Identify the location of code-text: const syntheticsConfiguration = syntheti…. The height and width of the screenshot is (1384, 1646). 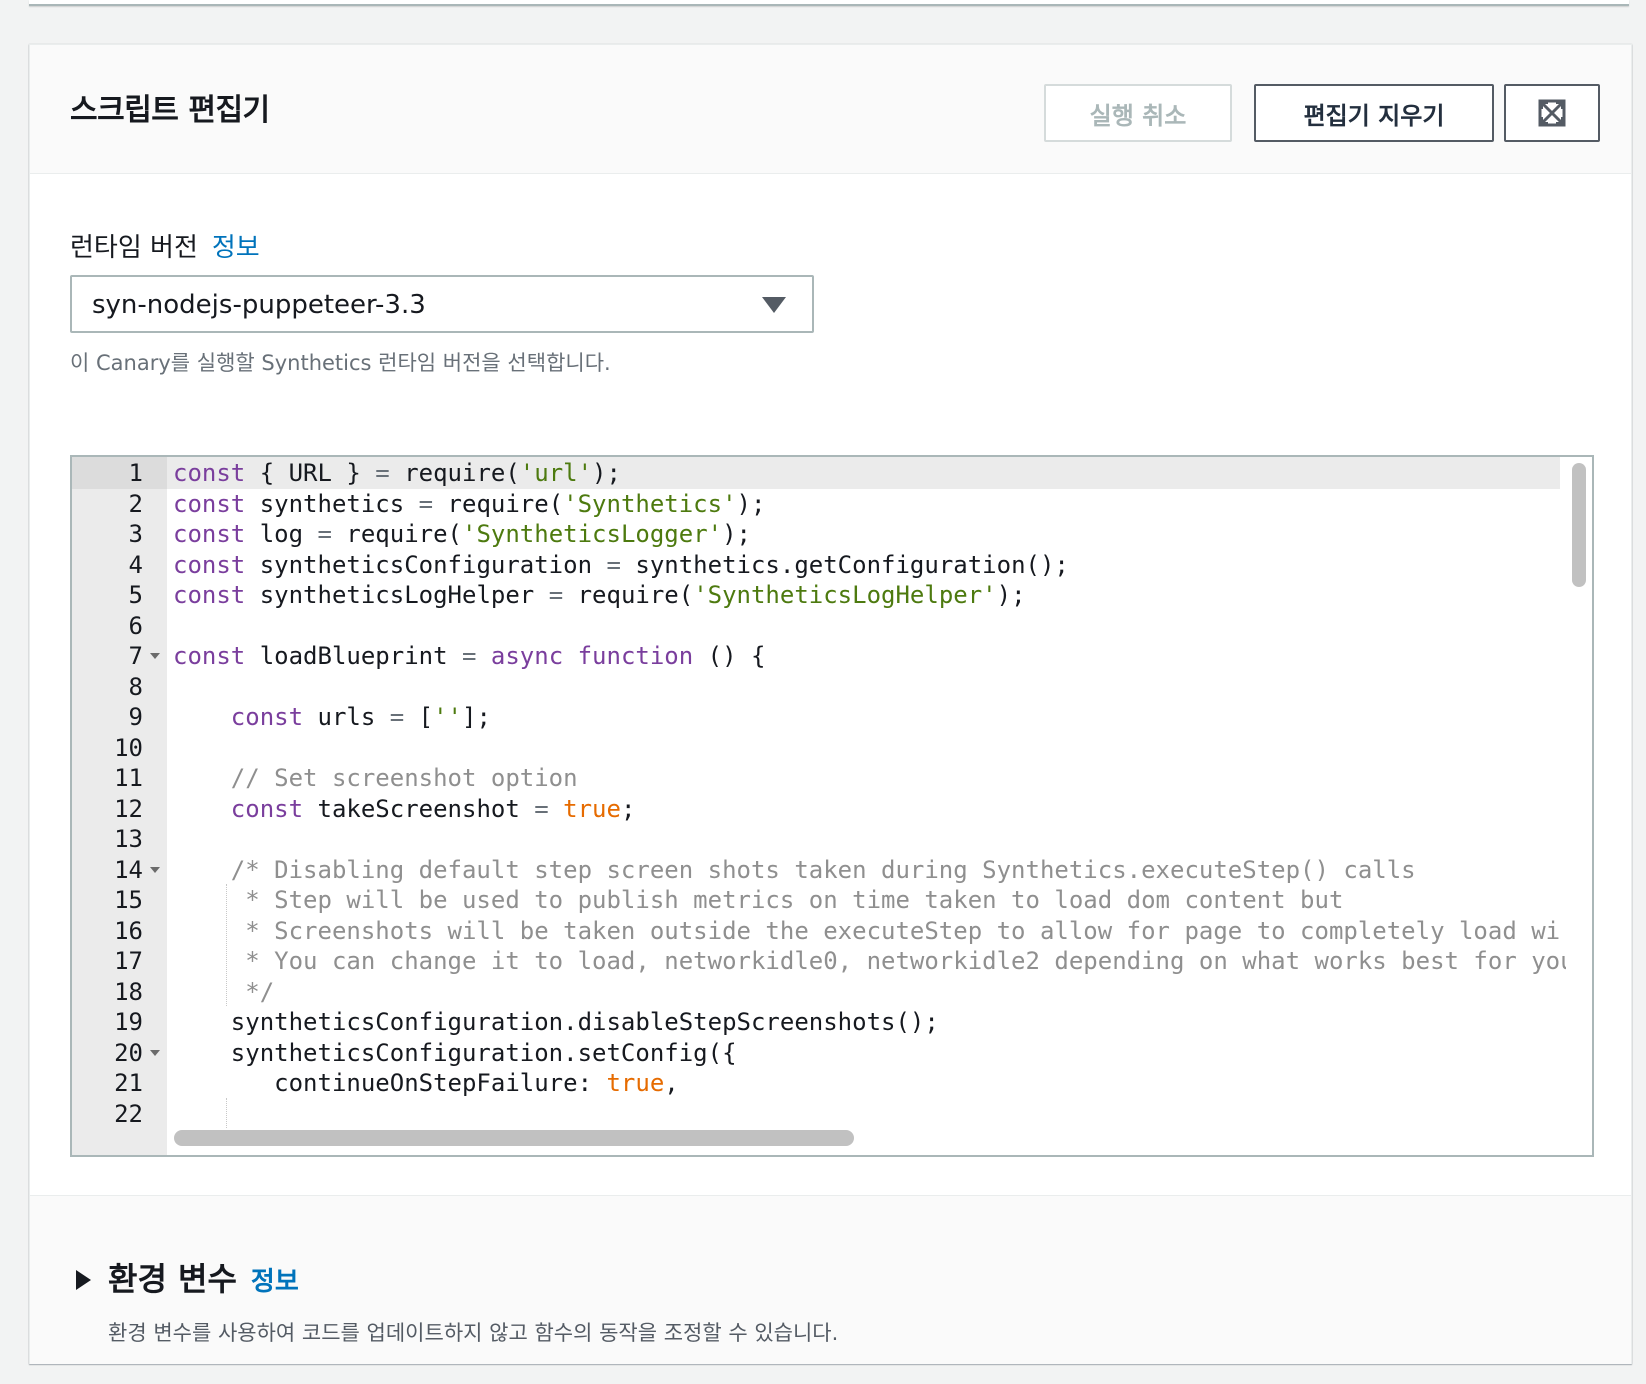
(621, 564).